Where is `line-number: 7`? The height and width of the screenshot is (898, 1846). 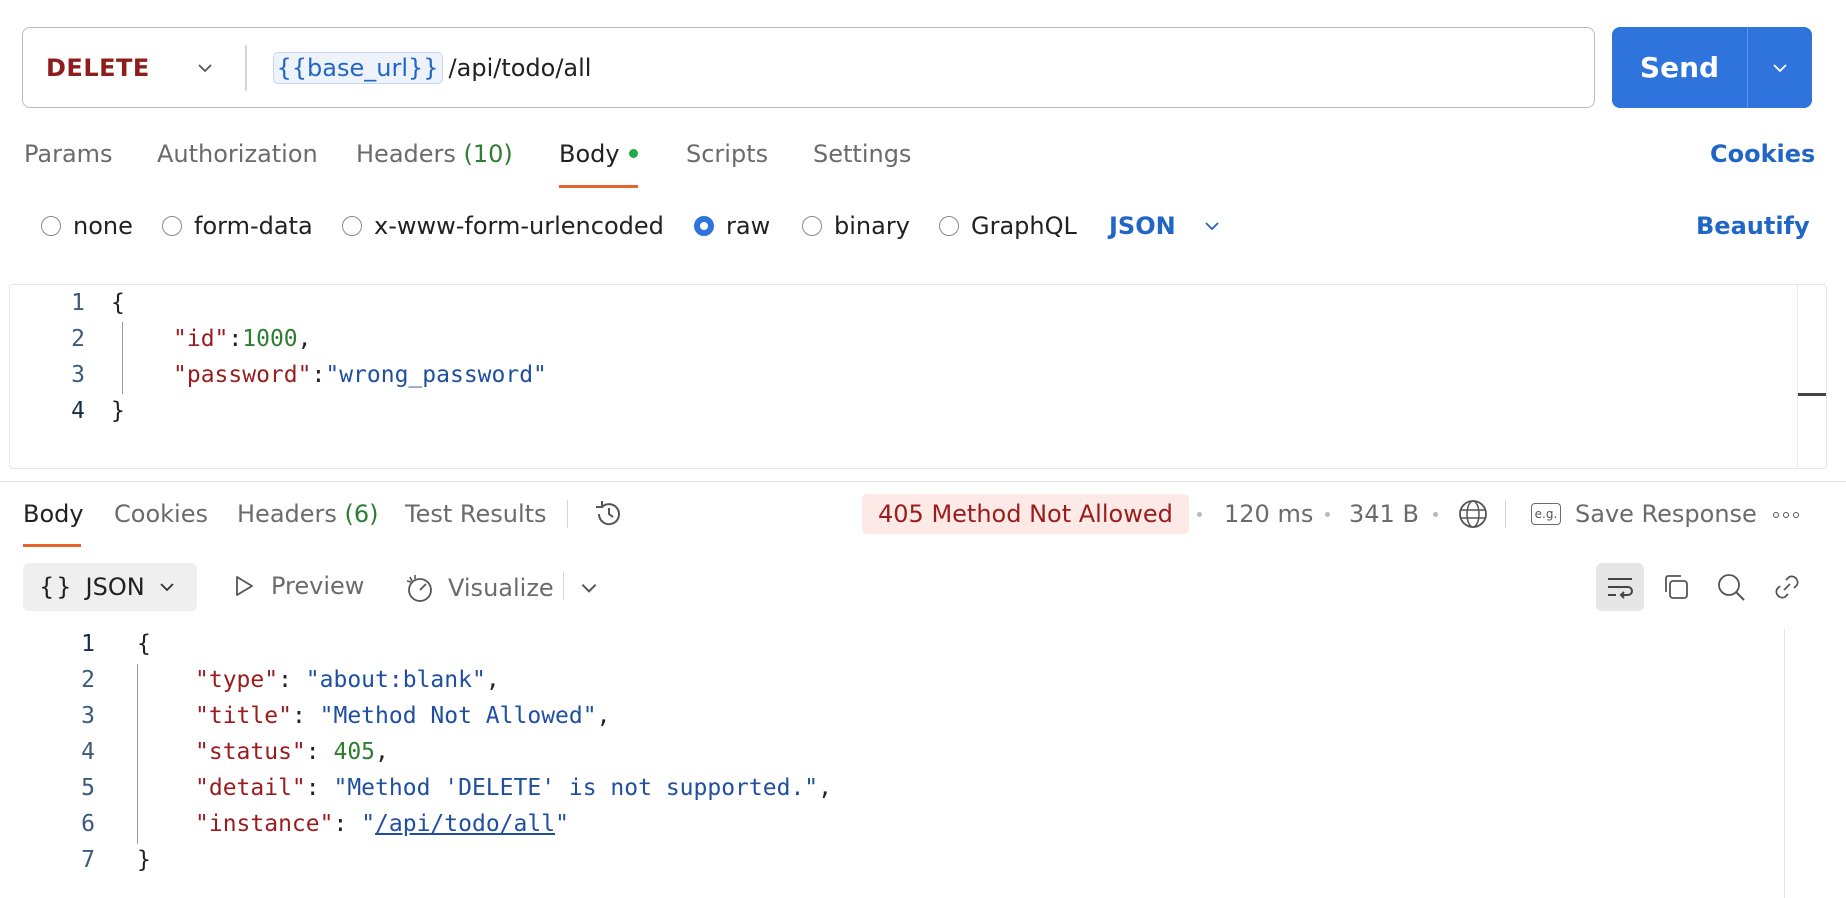
line-number: 7 is located at coordinates (88, 860).